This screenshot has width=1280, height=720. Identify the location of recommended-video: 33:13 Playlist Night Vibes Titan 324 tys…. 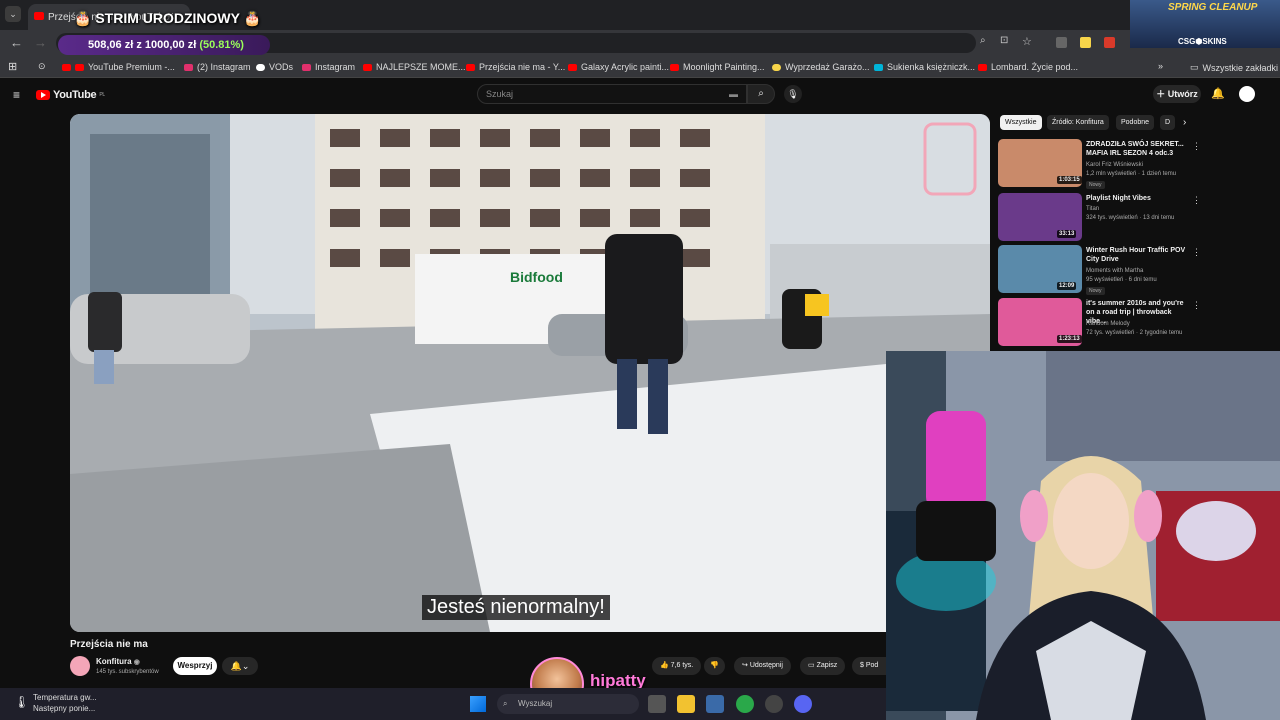
(1133, 217).